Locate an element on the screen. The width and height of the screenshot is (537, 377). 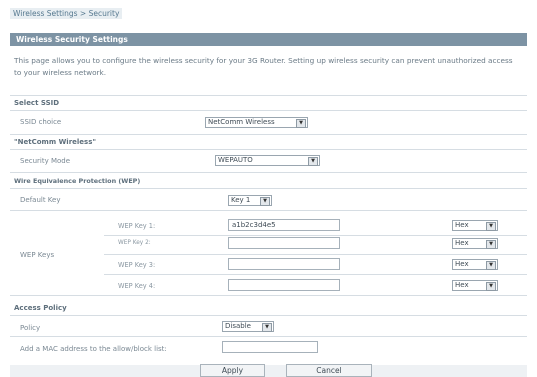
wep-keys-label: WEP Keys is located at coordinates (37, 255).